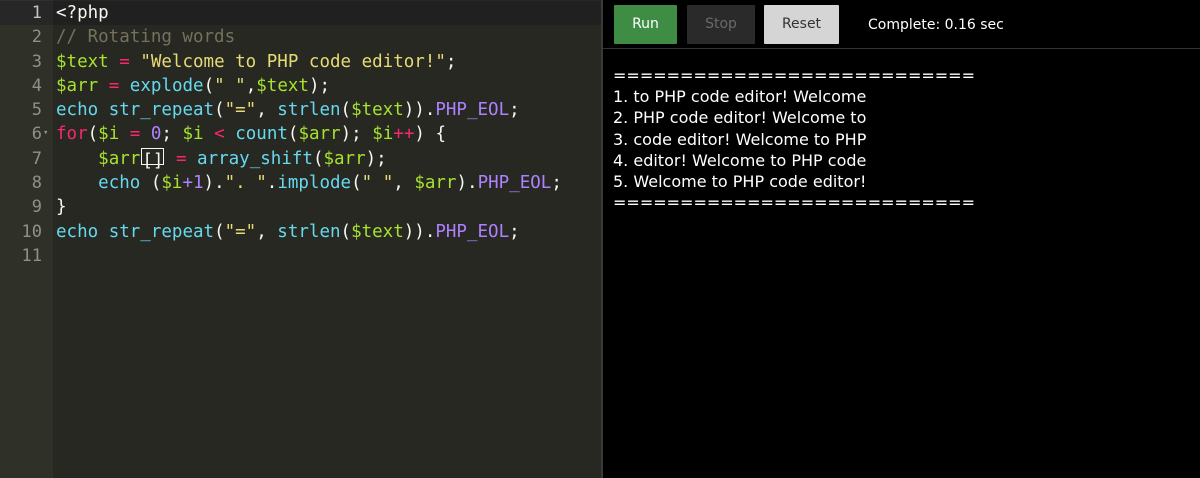  What do you see at coordinates (377, 183) in the screenshot?
I see `code-token: " "` at bounding box center [377, 183].